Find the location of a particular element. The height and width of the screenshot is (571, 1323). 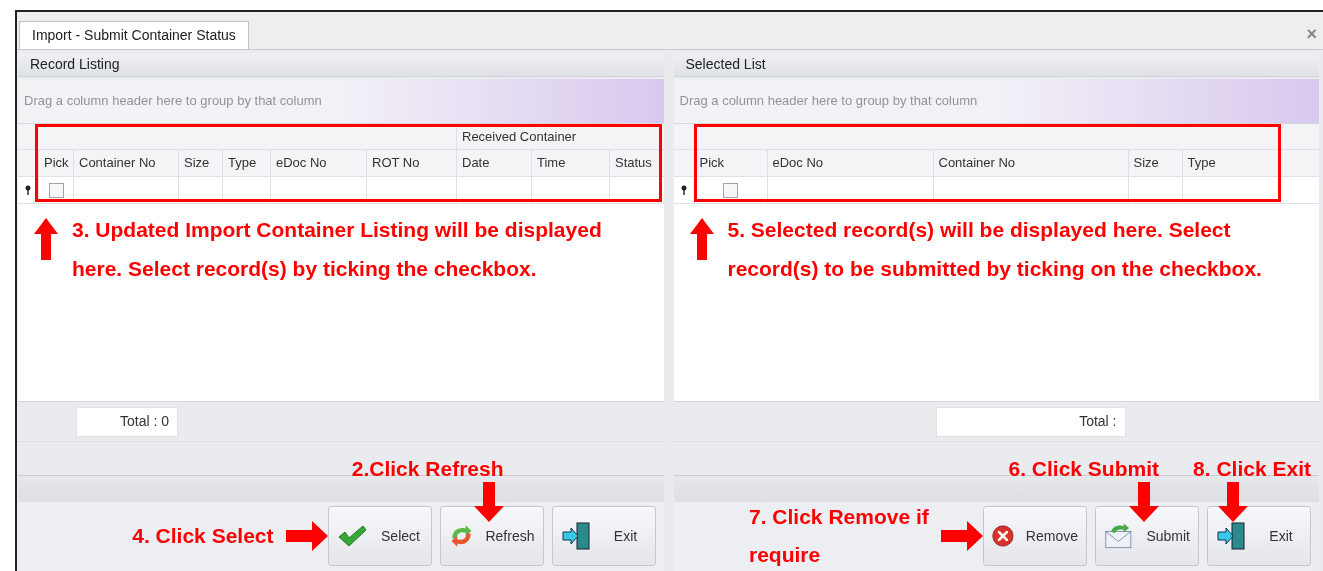

panel-title: Record Listing is located at coordinates (341, 65).